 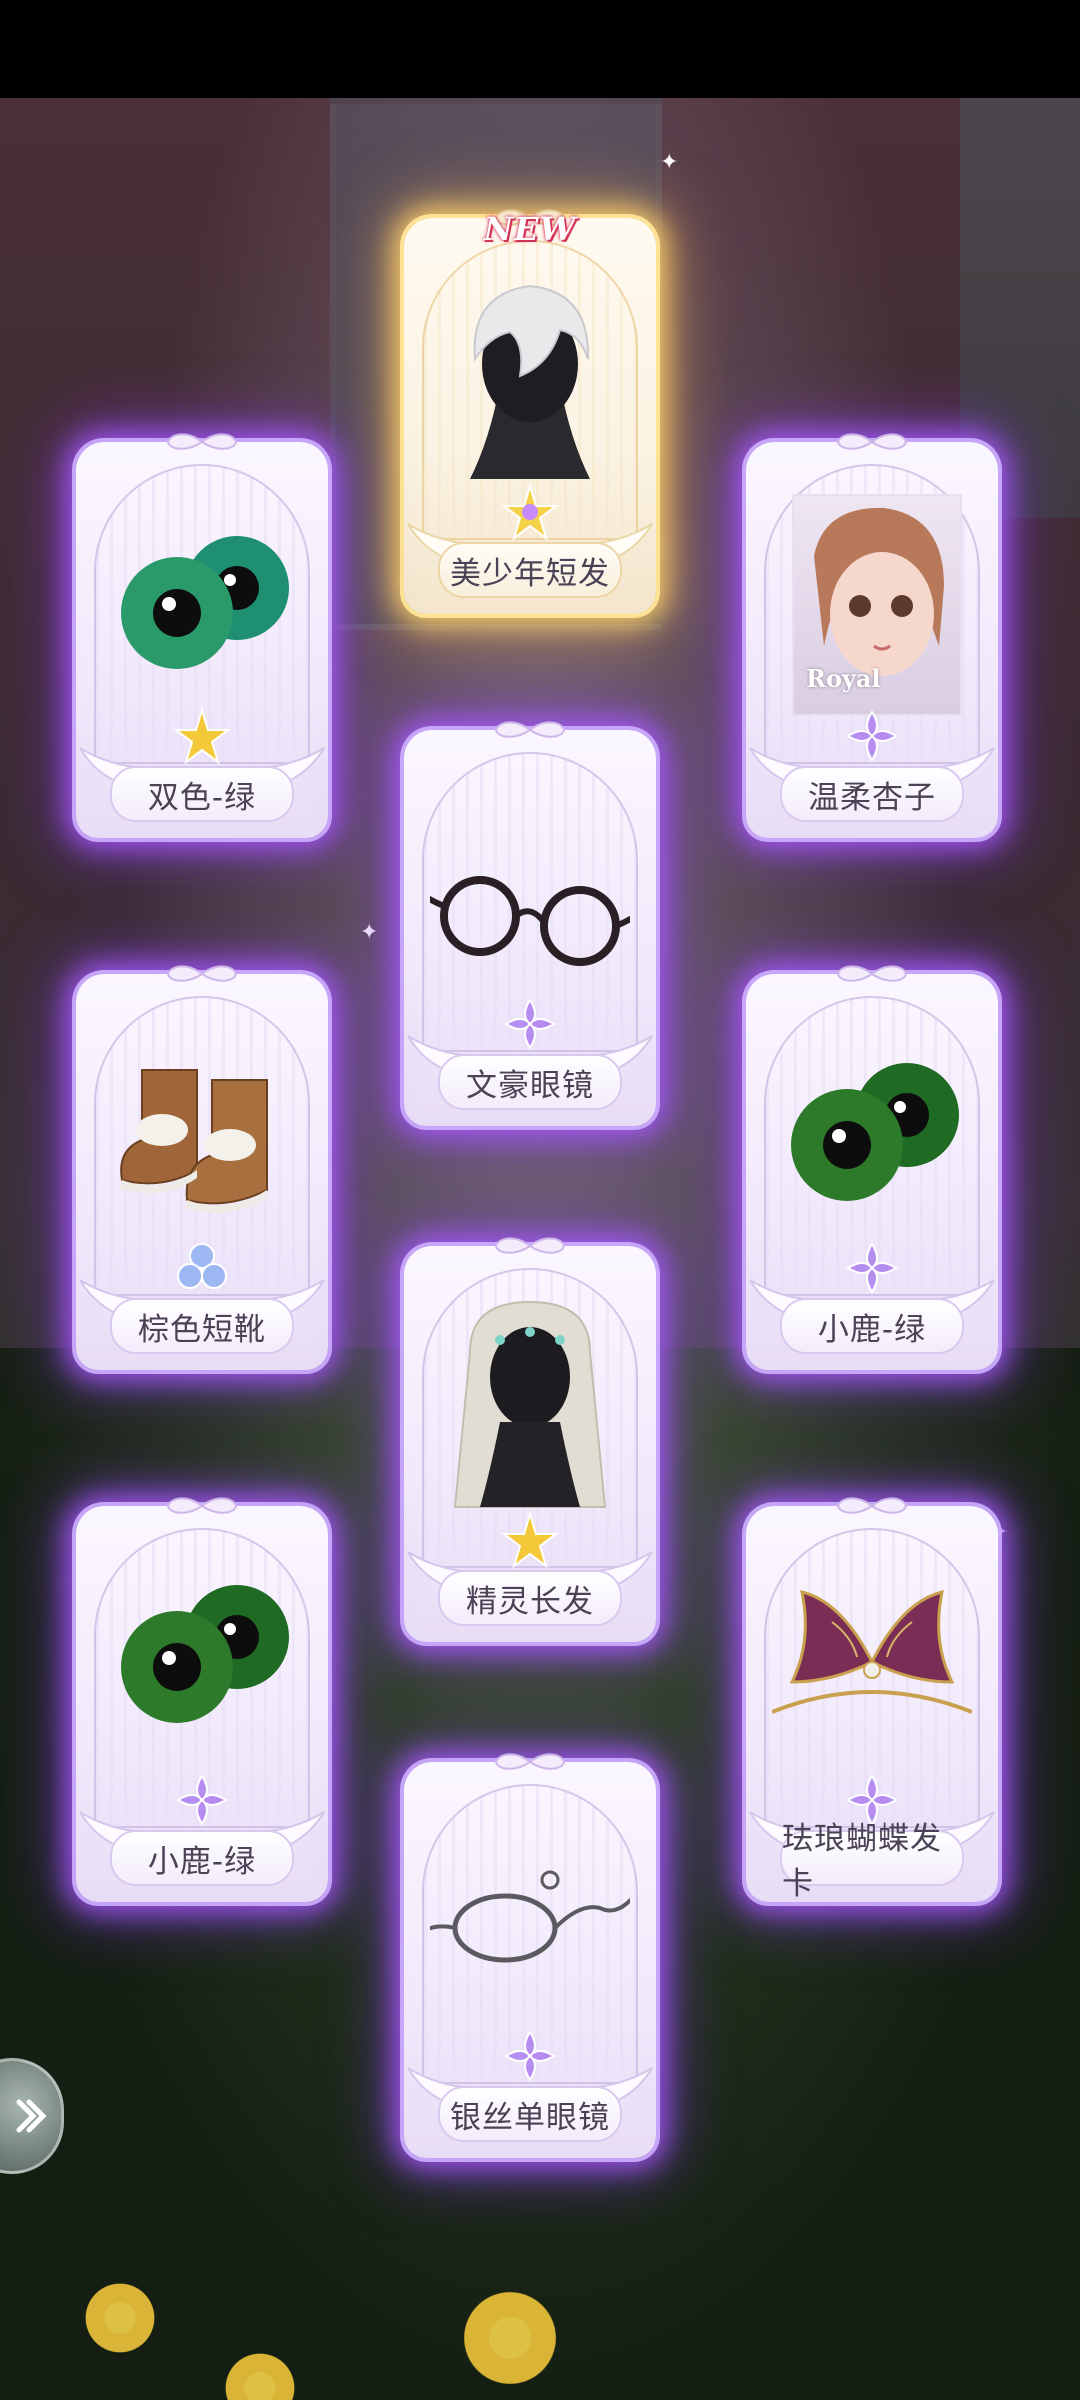 I want to click on reward-card-eyes-bicolor: 双色-绿, so click(x=202, y=635).